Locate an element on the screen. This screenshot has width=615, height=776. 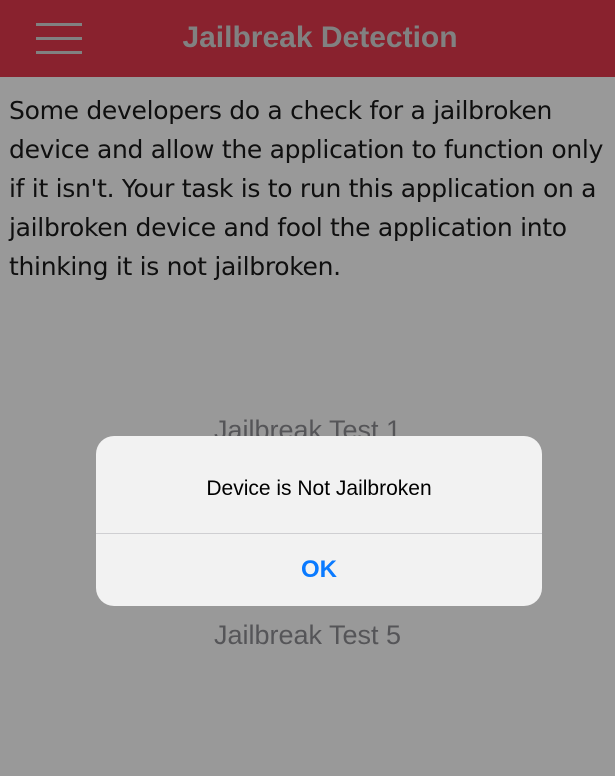
alert-message: Device is Not Jailbroken is located at coordinates (319, 488).